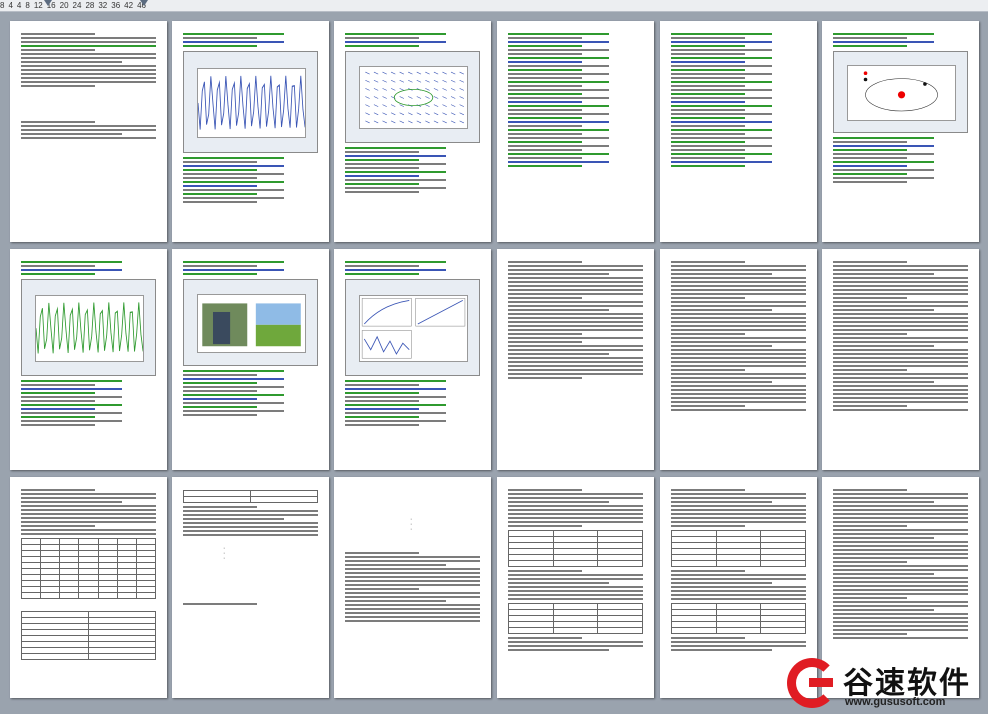 The image size is (988, 714). Describe the element at coordinates (250, 587) in the screenshot. I see `page-14: · · ·` at that location.